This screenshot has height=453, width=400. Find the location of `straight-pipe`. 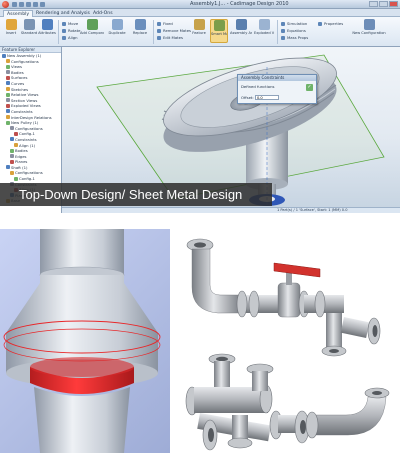

straight-pipe is located at coordinates (355, 327).